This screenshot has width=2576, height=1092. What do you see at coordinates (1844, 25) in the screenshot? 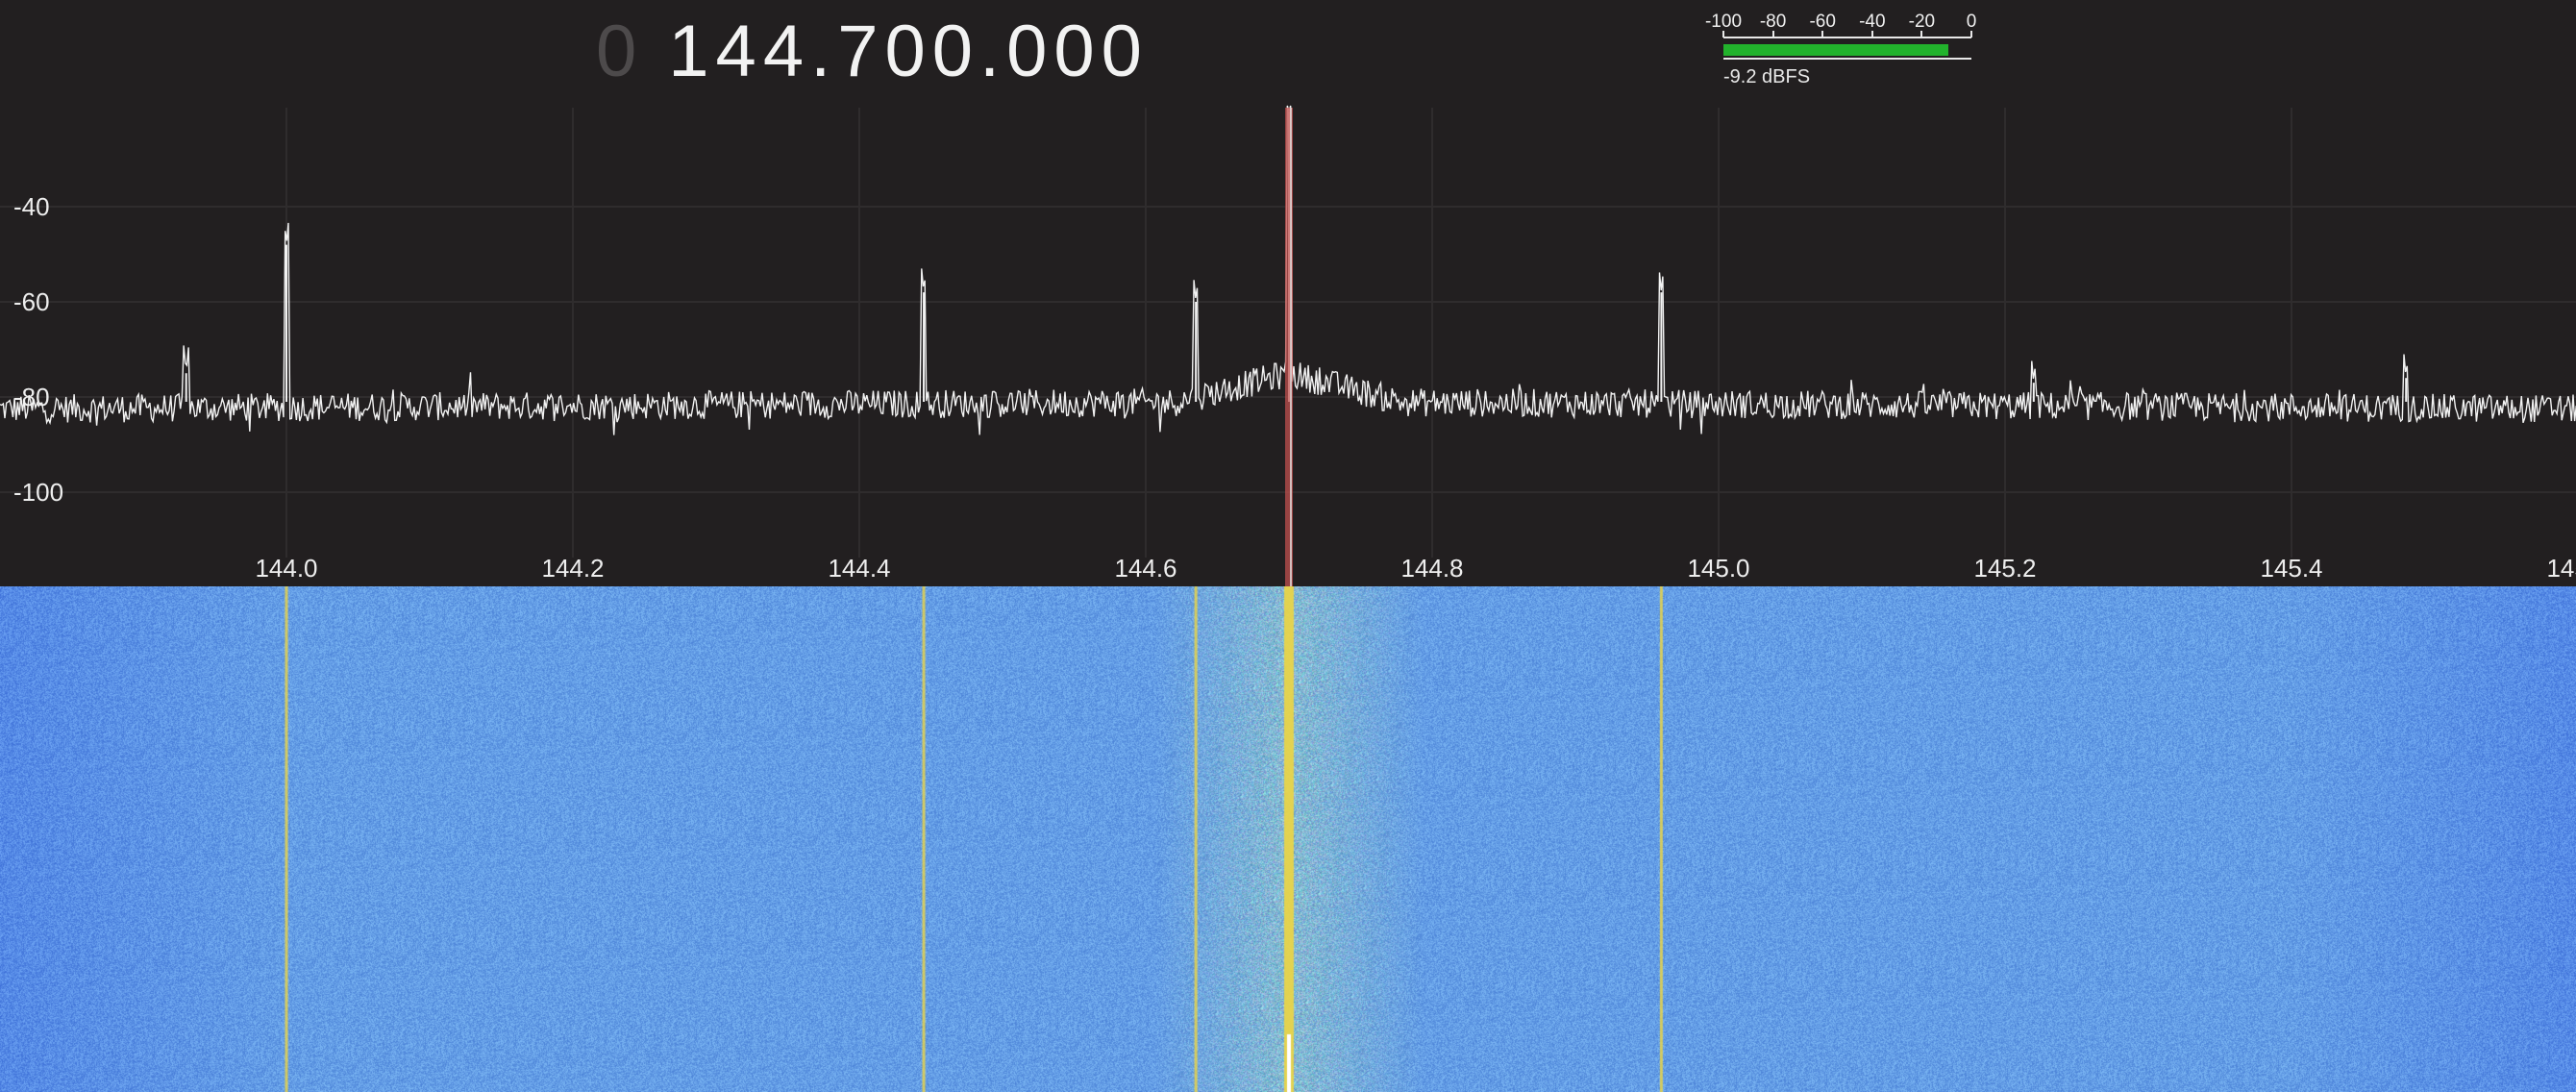
I see `level-meter-scale: -100 -80 -60 -40 -20 0` at bounding box center [1844, 25].